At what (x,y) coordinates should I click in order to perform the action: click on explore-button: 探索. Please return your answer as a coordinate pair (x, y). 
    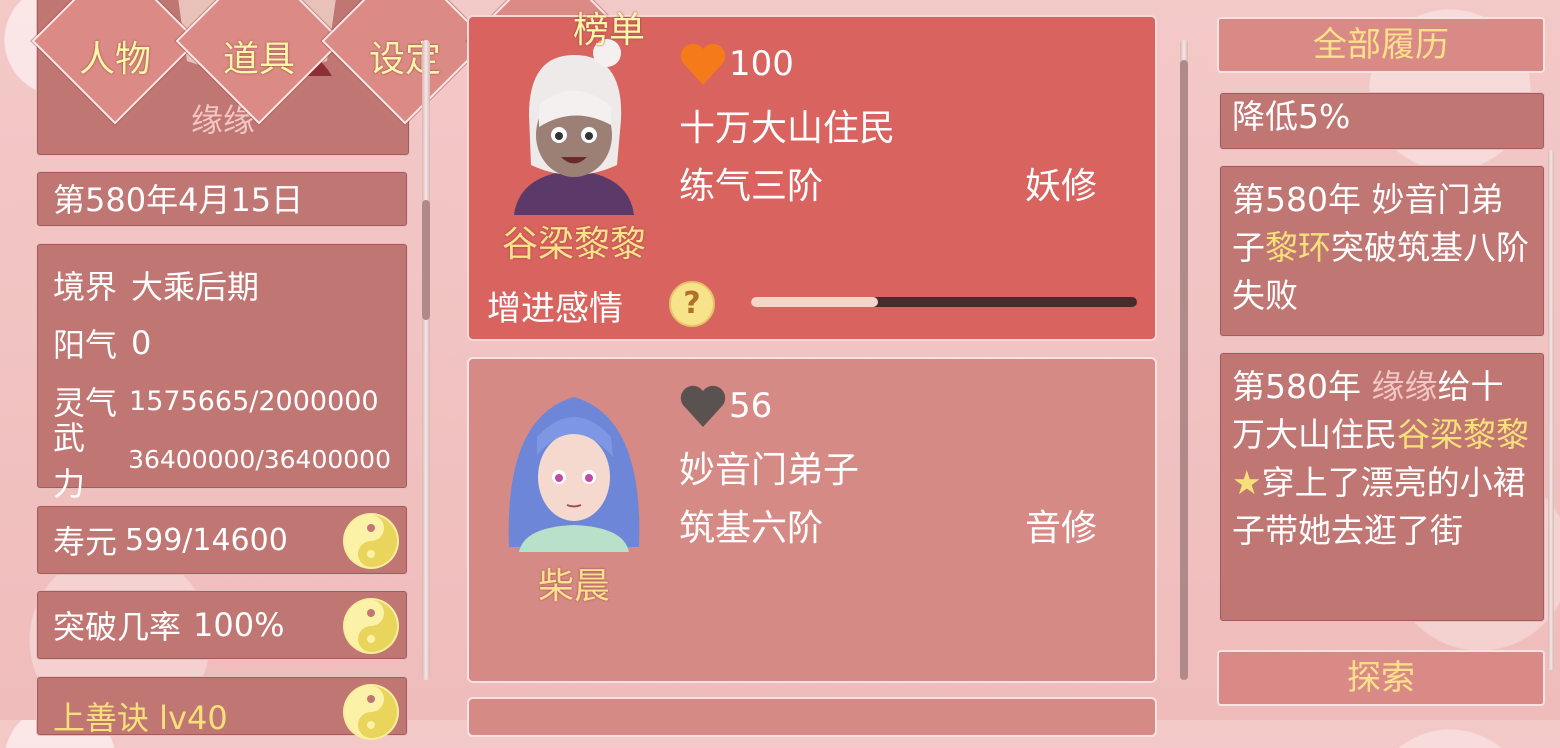
    Looking at the image, I should click on (1381, 678).